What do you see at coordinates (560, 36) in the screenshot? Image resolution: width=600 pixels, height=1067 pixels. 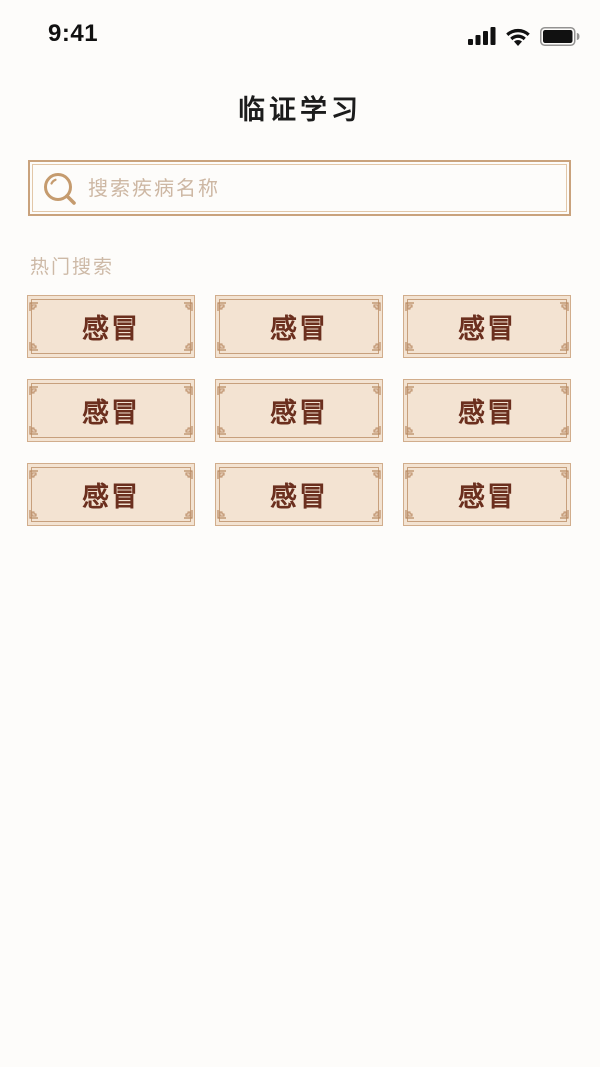 I see `battery-icon` at bounding box center [560, 36].